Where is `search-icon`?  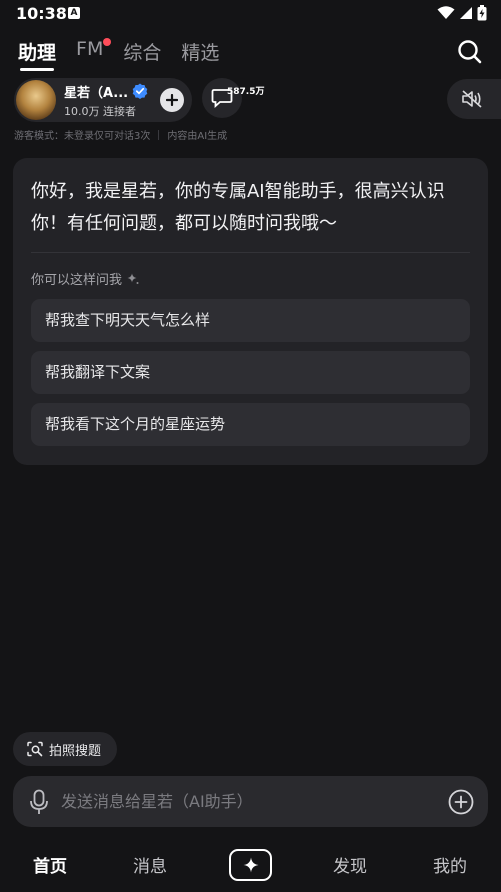 search-icon is located at coordinates (470, 52).